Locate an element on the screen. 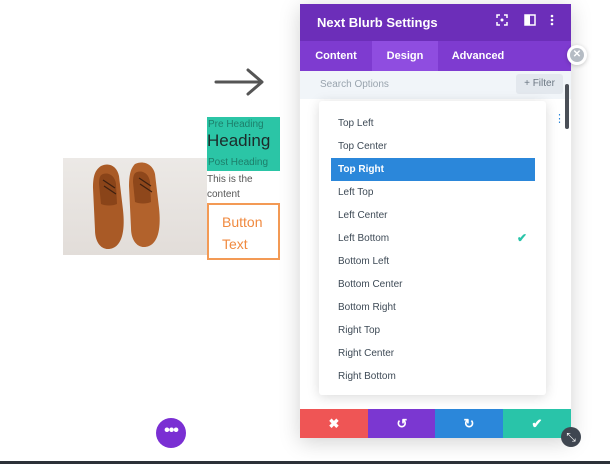 Image resolution: width=610 pixels, height=464 pixels. dropdown-option: Top Left is located at coordinates (433, 123).